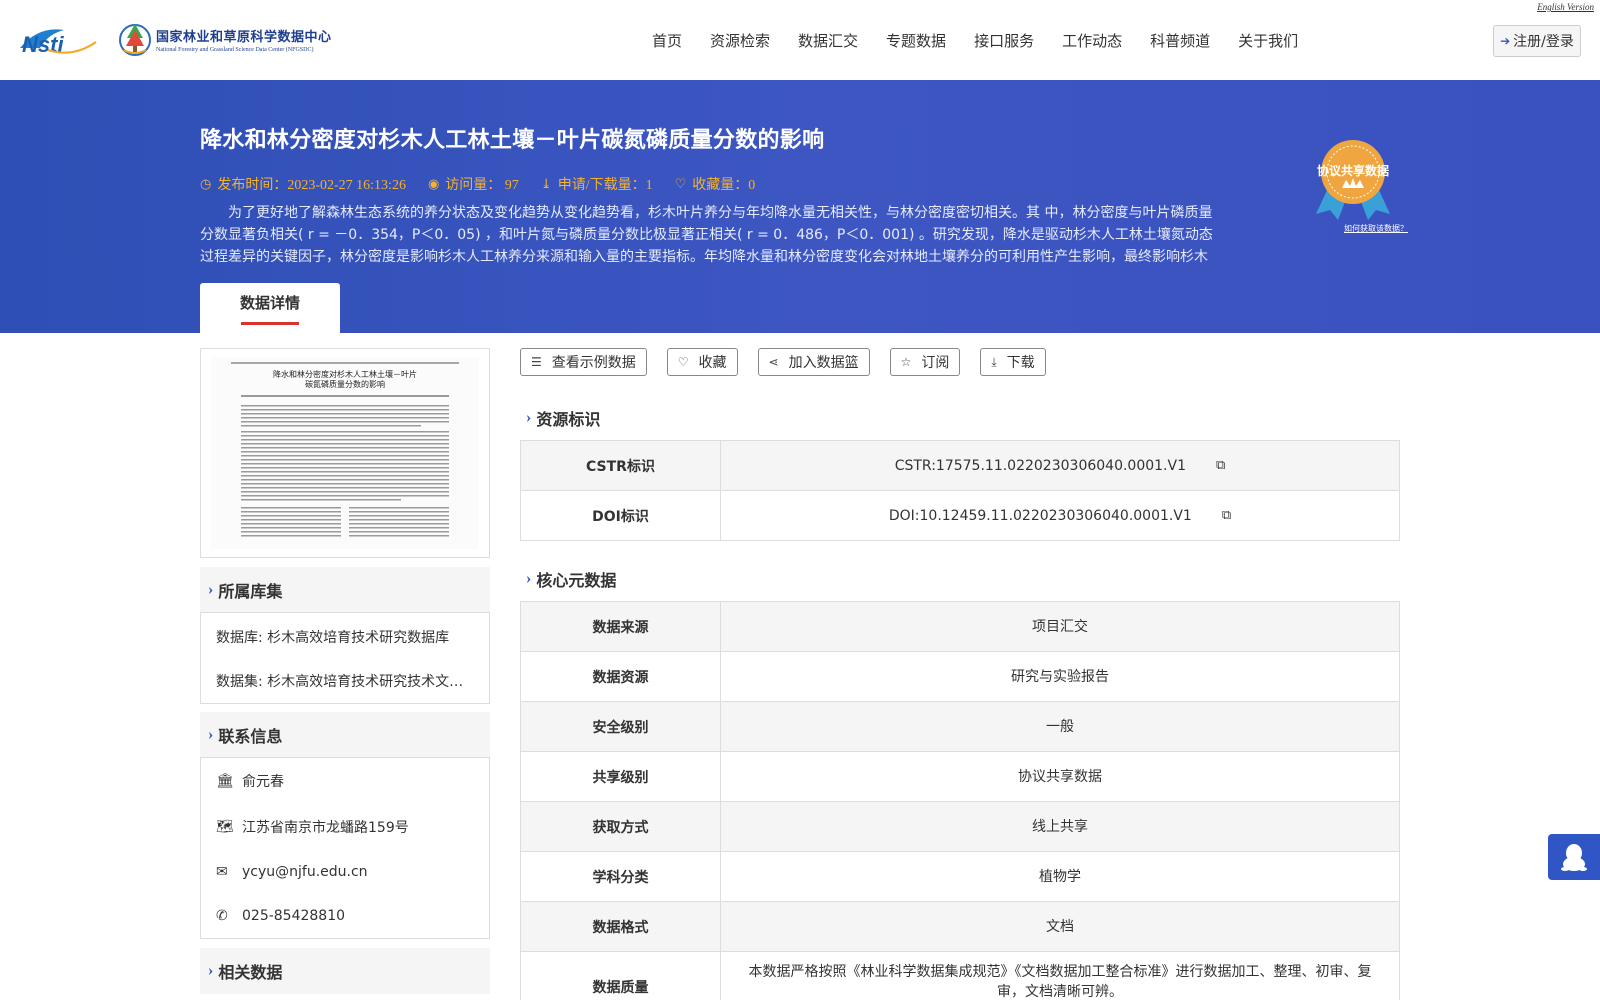  I want to click on nav-thematic-data: 专题数据, so click(916, 40).